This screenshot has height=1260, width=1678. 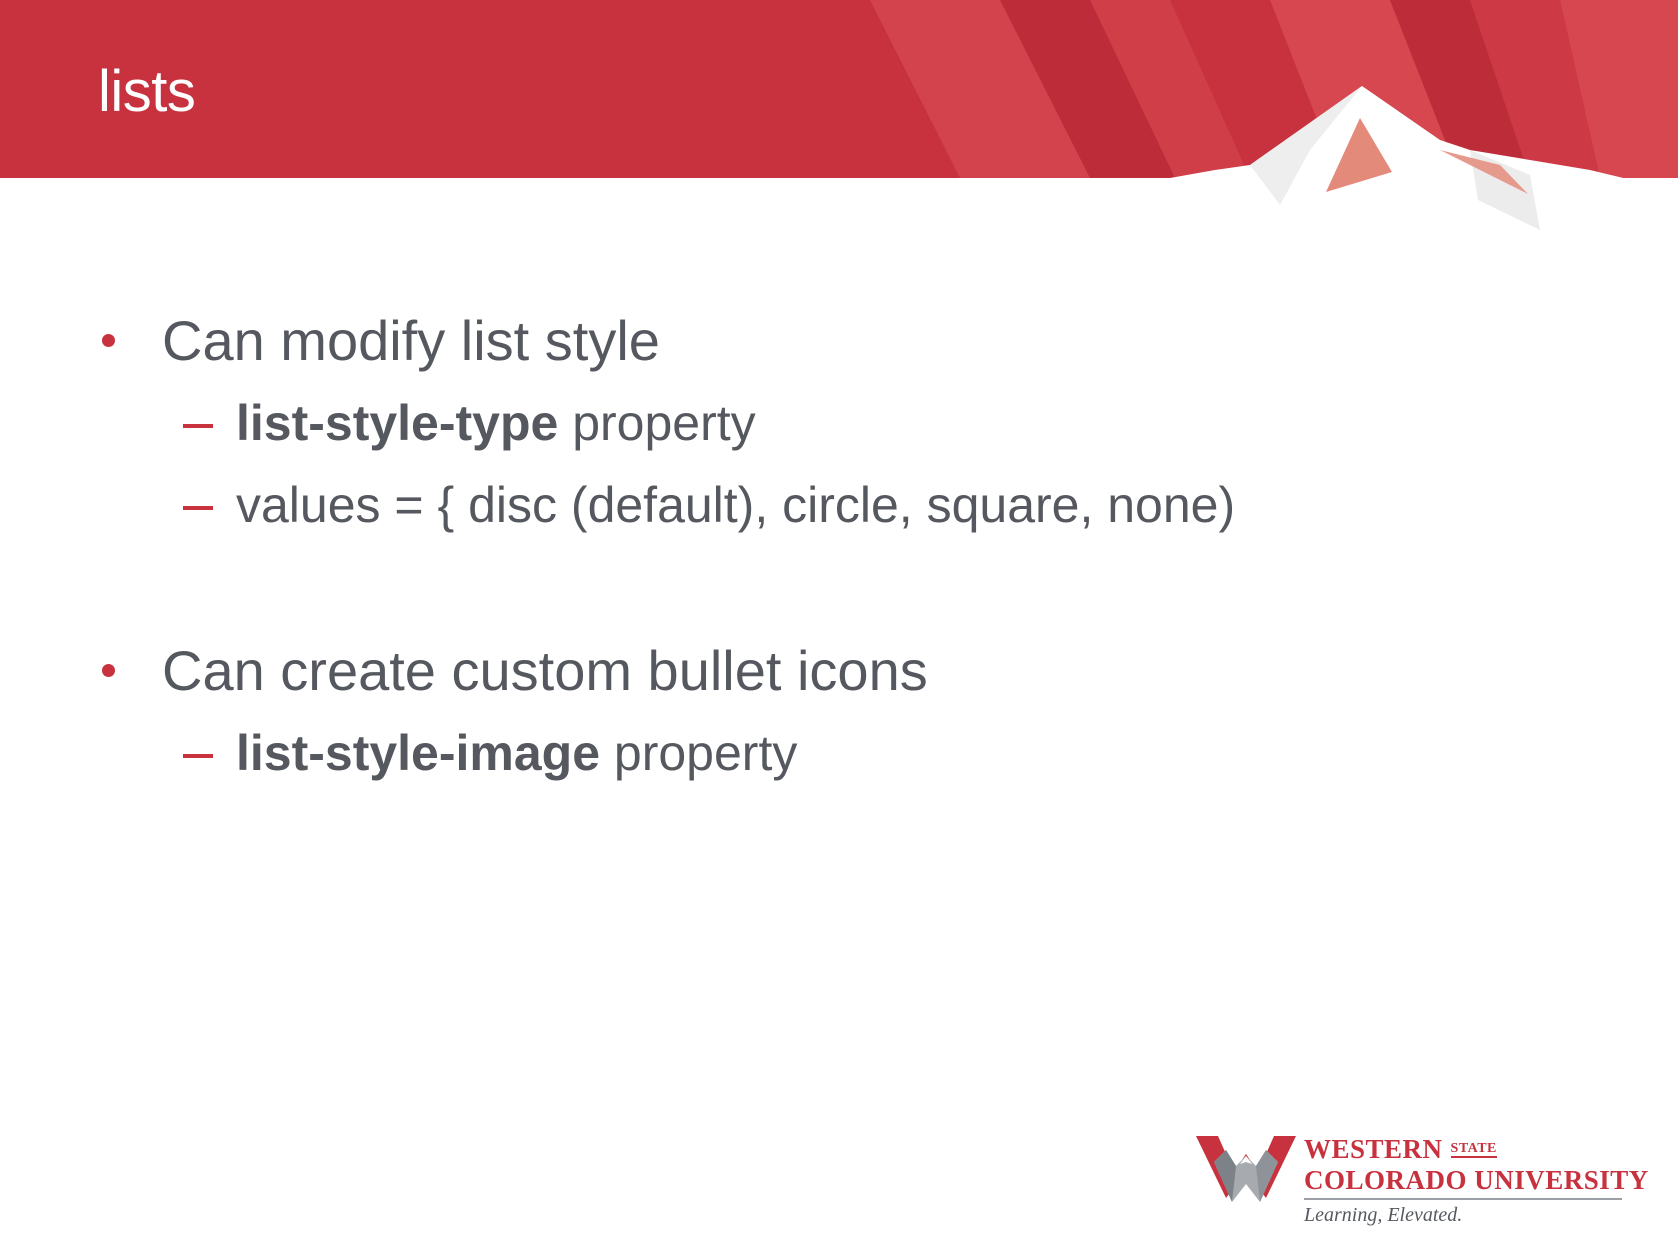 I want to click on sub-item-1-1: list-style-type property, so click(x=496, y=423).